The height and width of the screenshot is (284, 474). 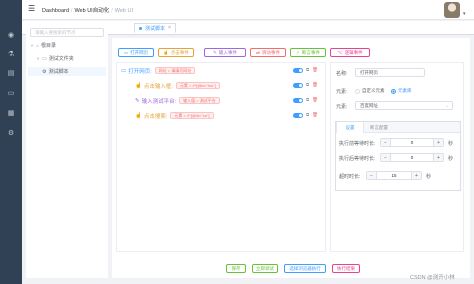 What do you see at coordinates (248, 10) in the screenshot?
I see `top-navbar: ☰ Dashboard / Web UI自动化 / Web UI ▾` at bounding box center [248, 10].